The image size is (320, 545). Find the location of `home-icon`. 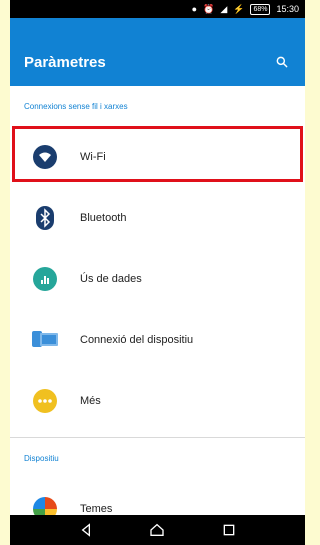

home-icon is located at coordinates (157, 530).